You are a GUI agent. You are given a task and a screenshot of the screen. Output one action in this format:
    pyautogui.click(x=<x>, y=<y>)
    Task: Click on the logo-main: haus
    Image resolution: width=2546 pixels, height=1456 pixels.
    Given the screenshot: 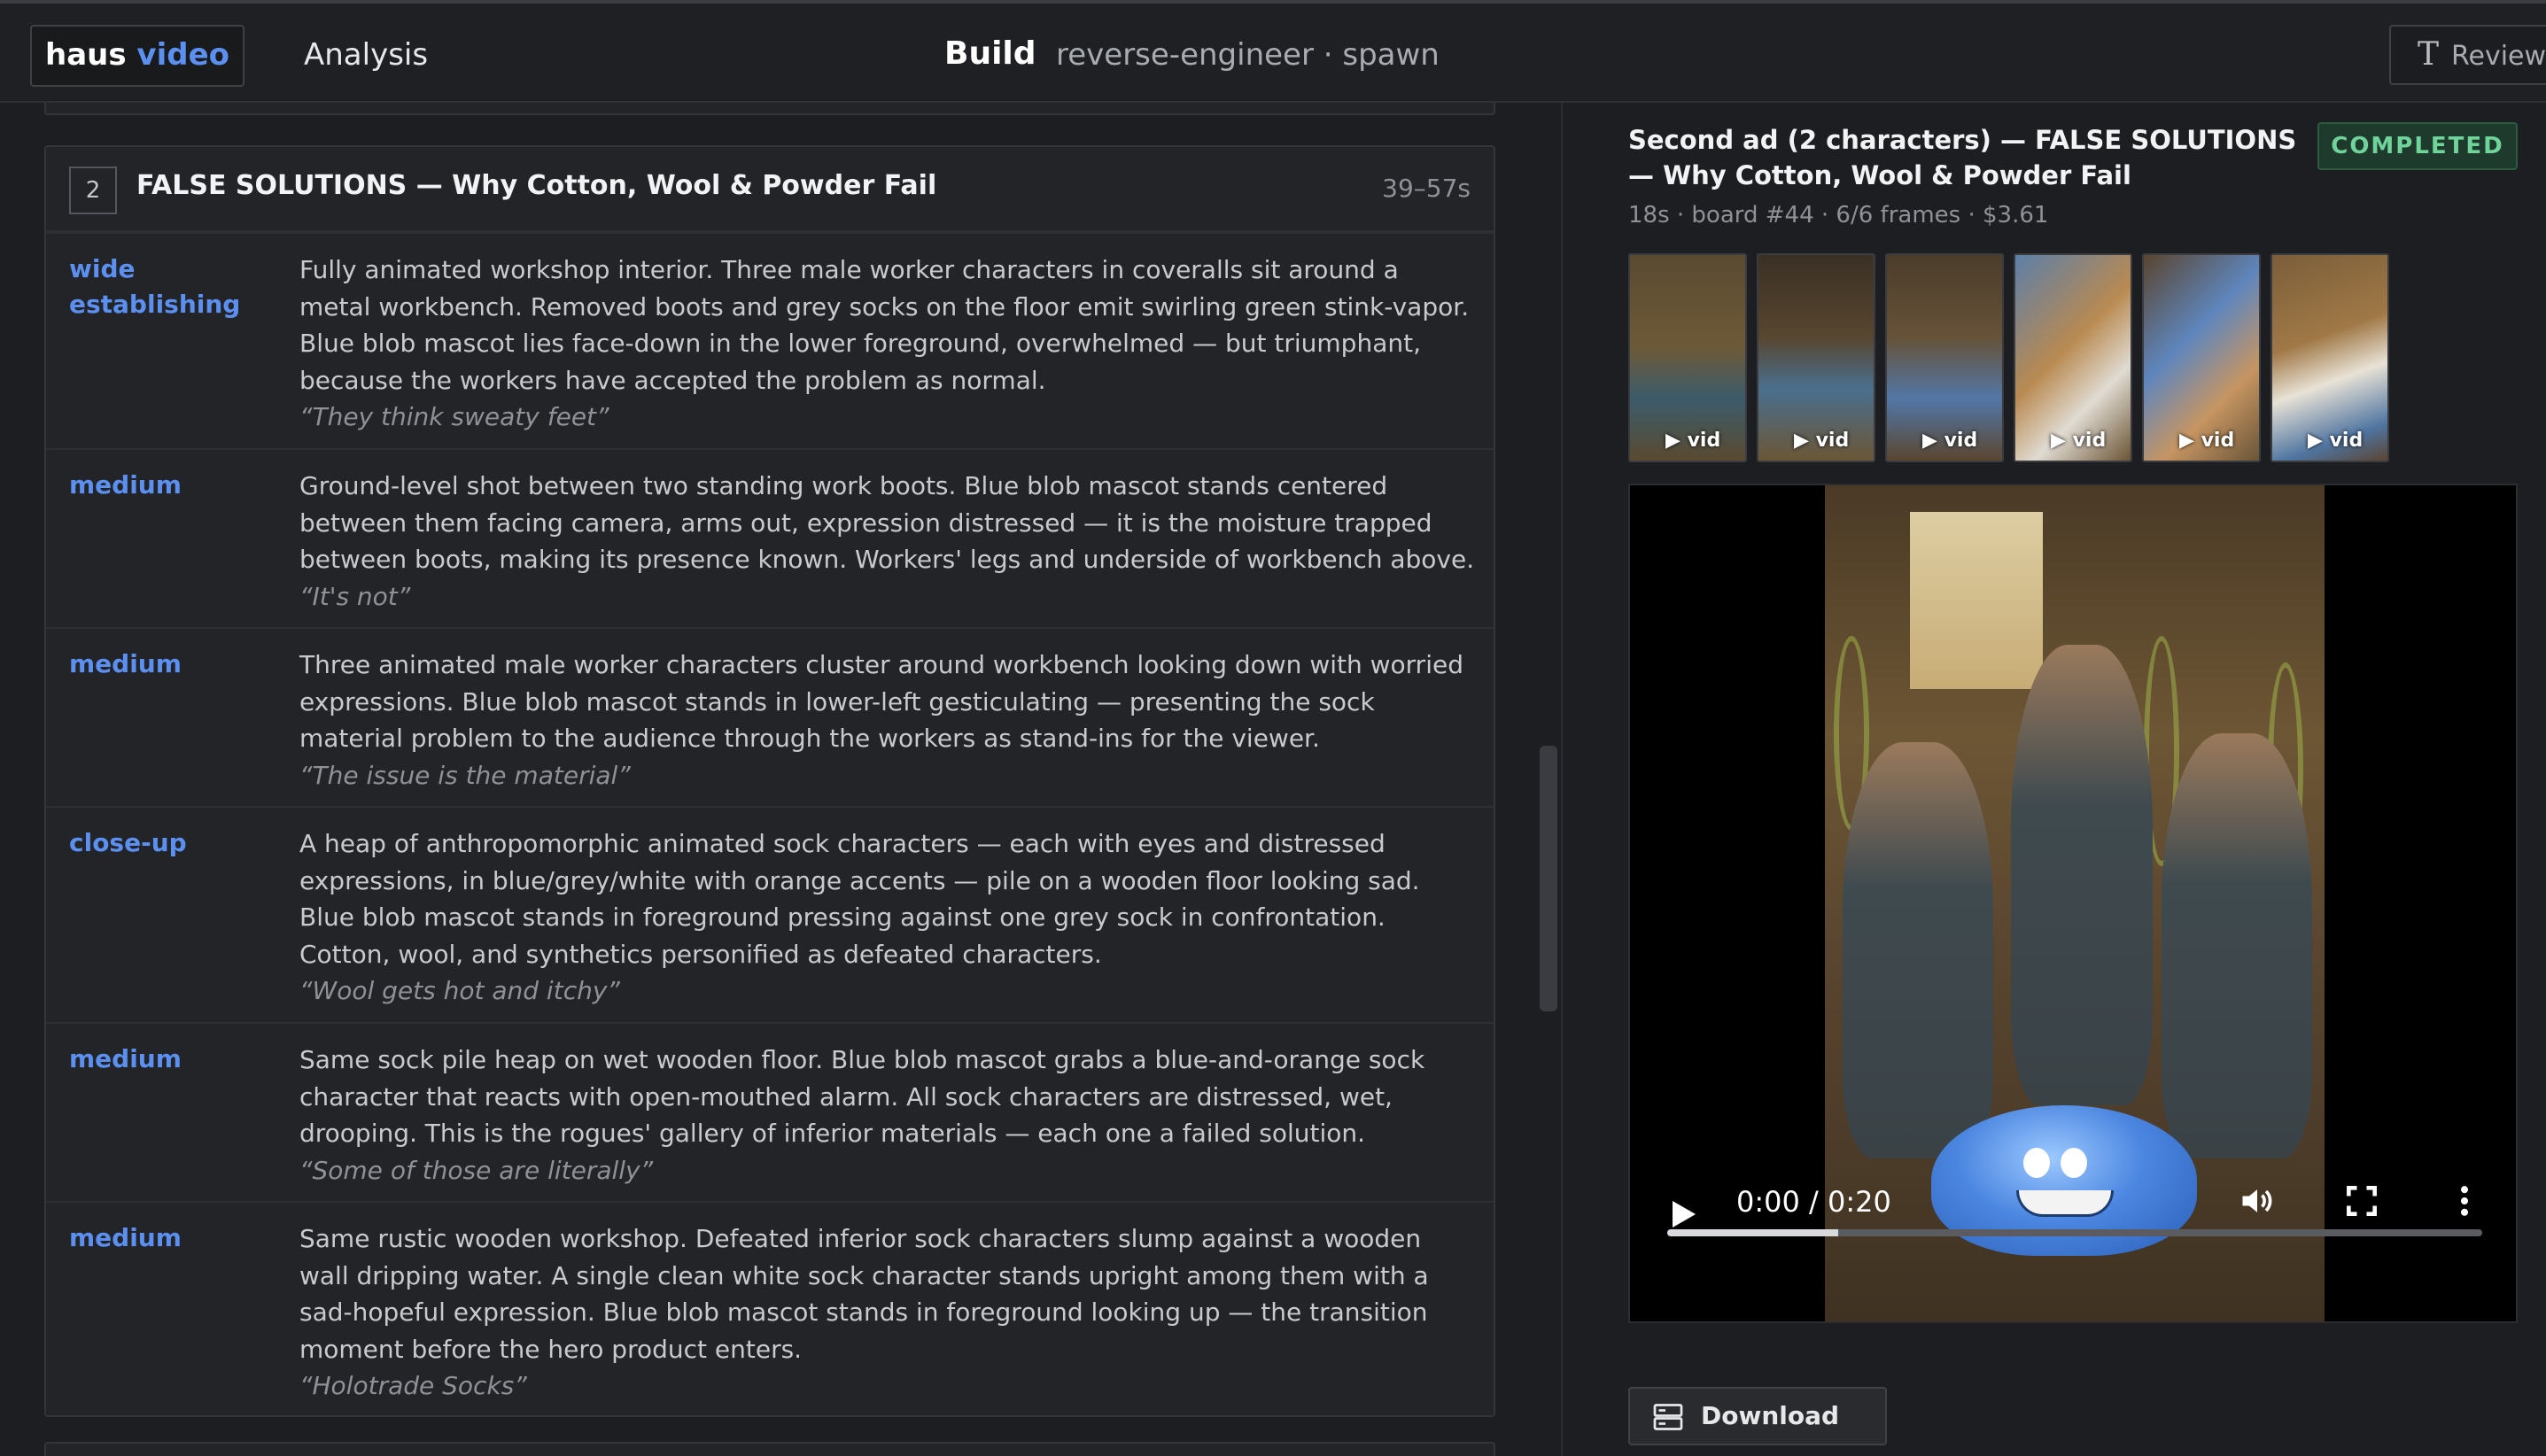 What is the action you would take?
    pyautogui.click(x=85, y=55)
    